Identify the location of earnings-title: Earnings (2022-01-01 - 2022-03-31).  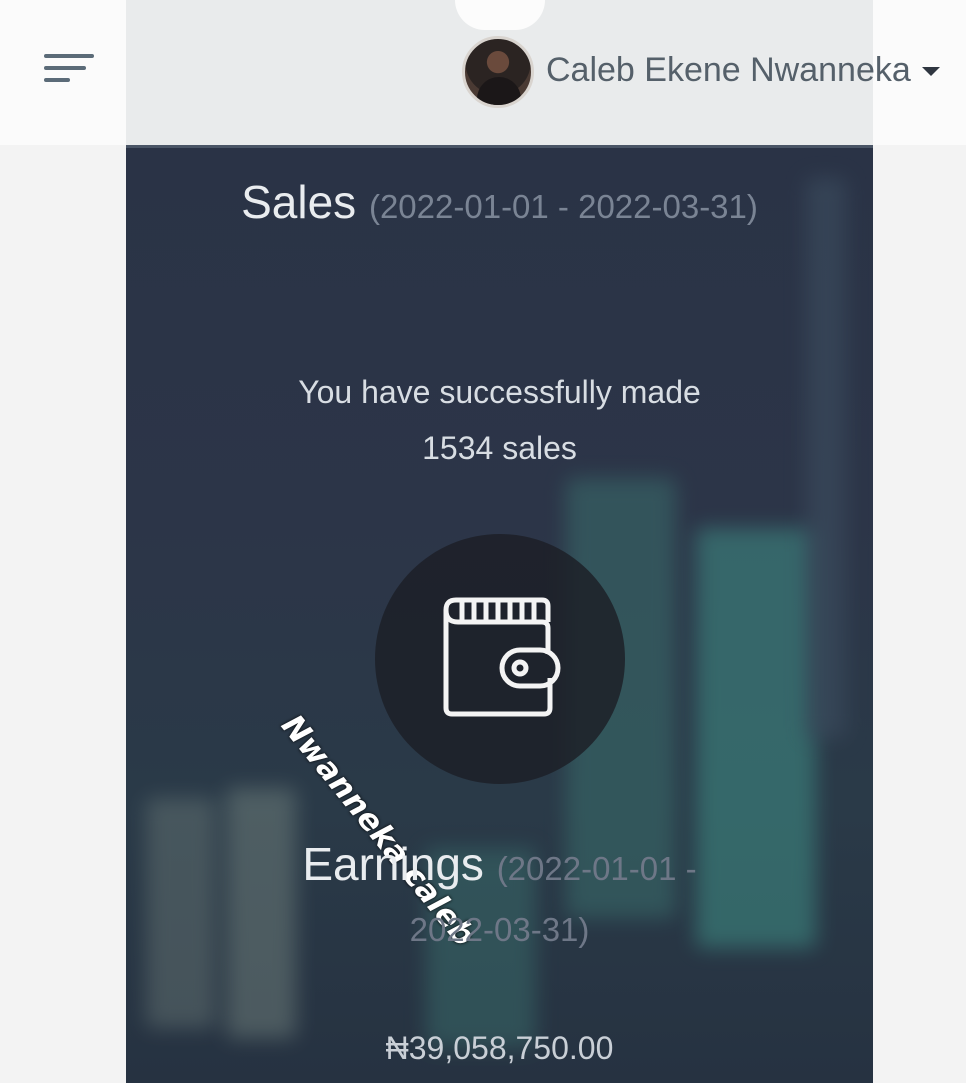
(499, 897).